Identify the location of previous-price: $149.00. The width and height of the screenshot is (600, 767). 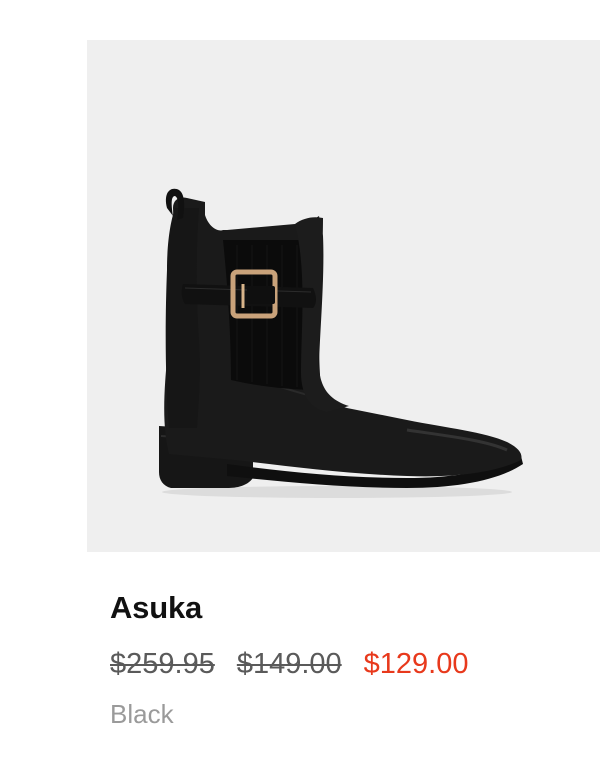
(289, 664).